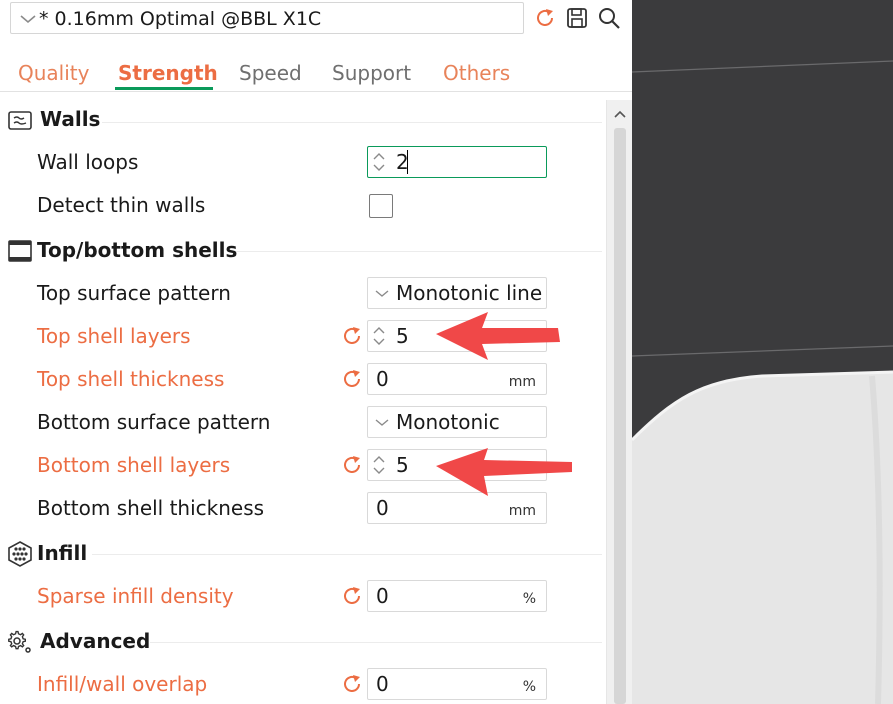 Image resolution: width=893 pixels, height=704 pixels. What do you see at coordinates (381, 206) in the screenshot?
I see `detect-thin-walls-checkbox` at bounding box center [381, 206].